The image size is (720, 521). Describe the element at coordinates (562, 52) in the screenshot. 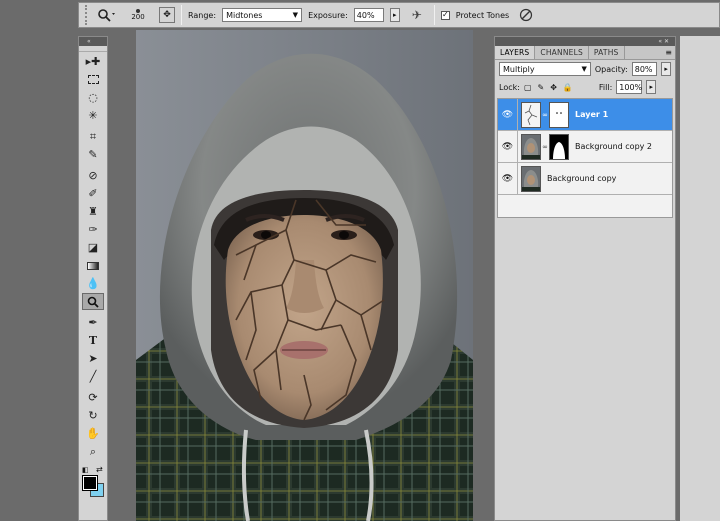

I see `tab-channels: CHANNELS` at that location.